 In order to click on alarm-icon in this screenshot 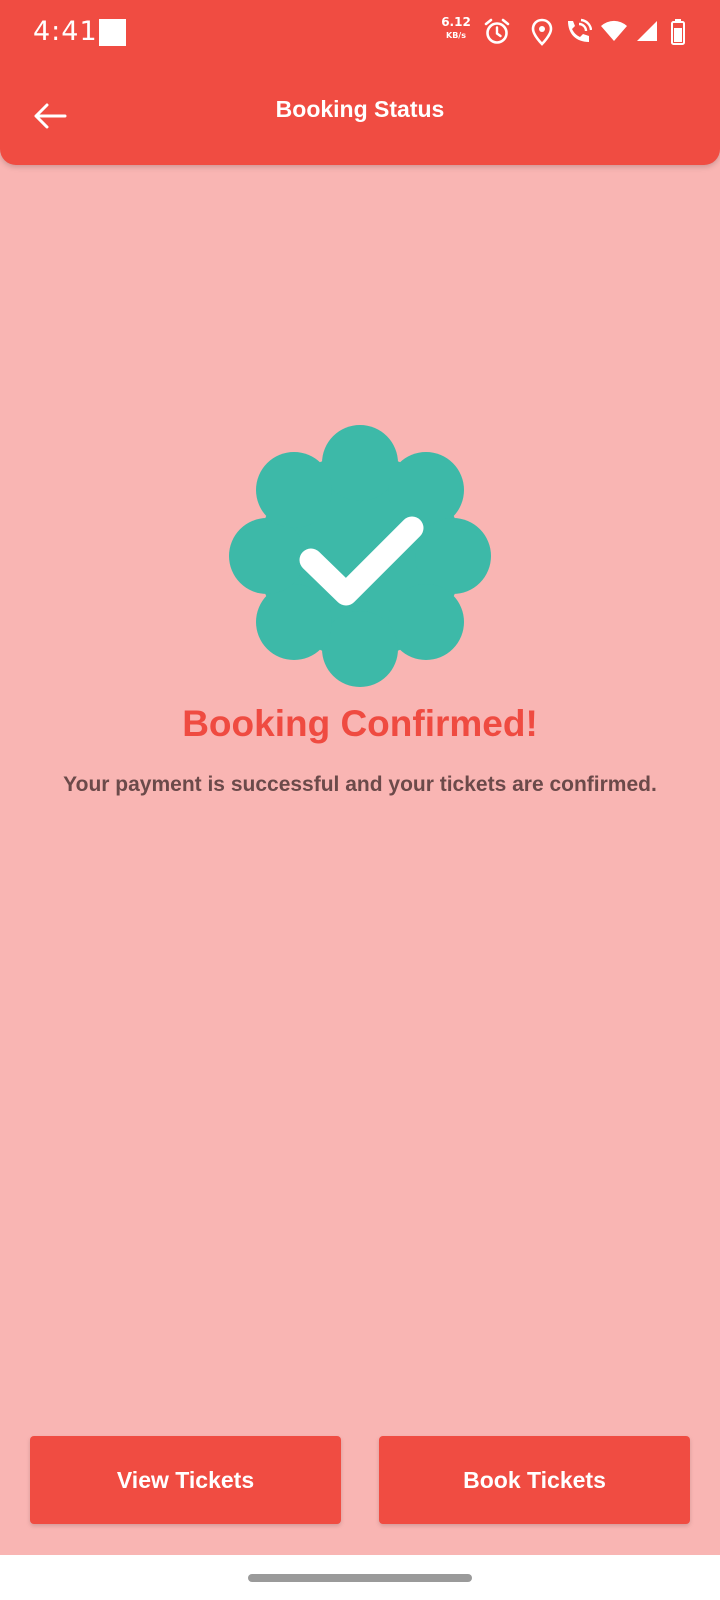, I will do `click(497, 31)`.